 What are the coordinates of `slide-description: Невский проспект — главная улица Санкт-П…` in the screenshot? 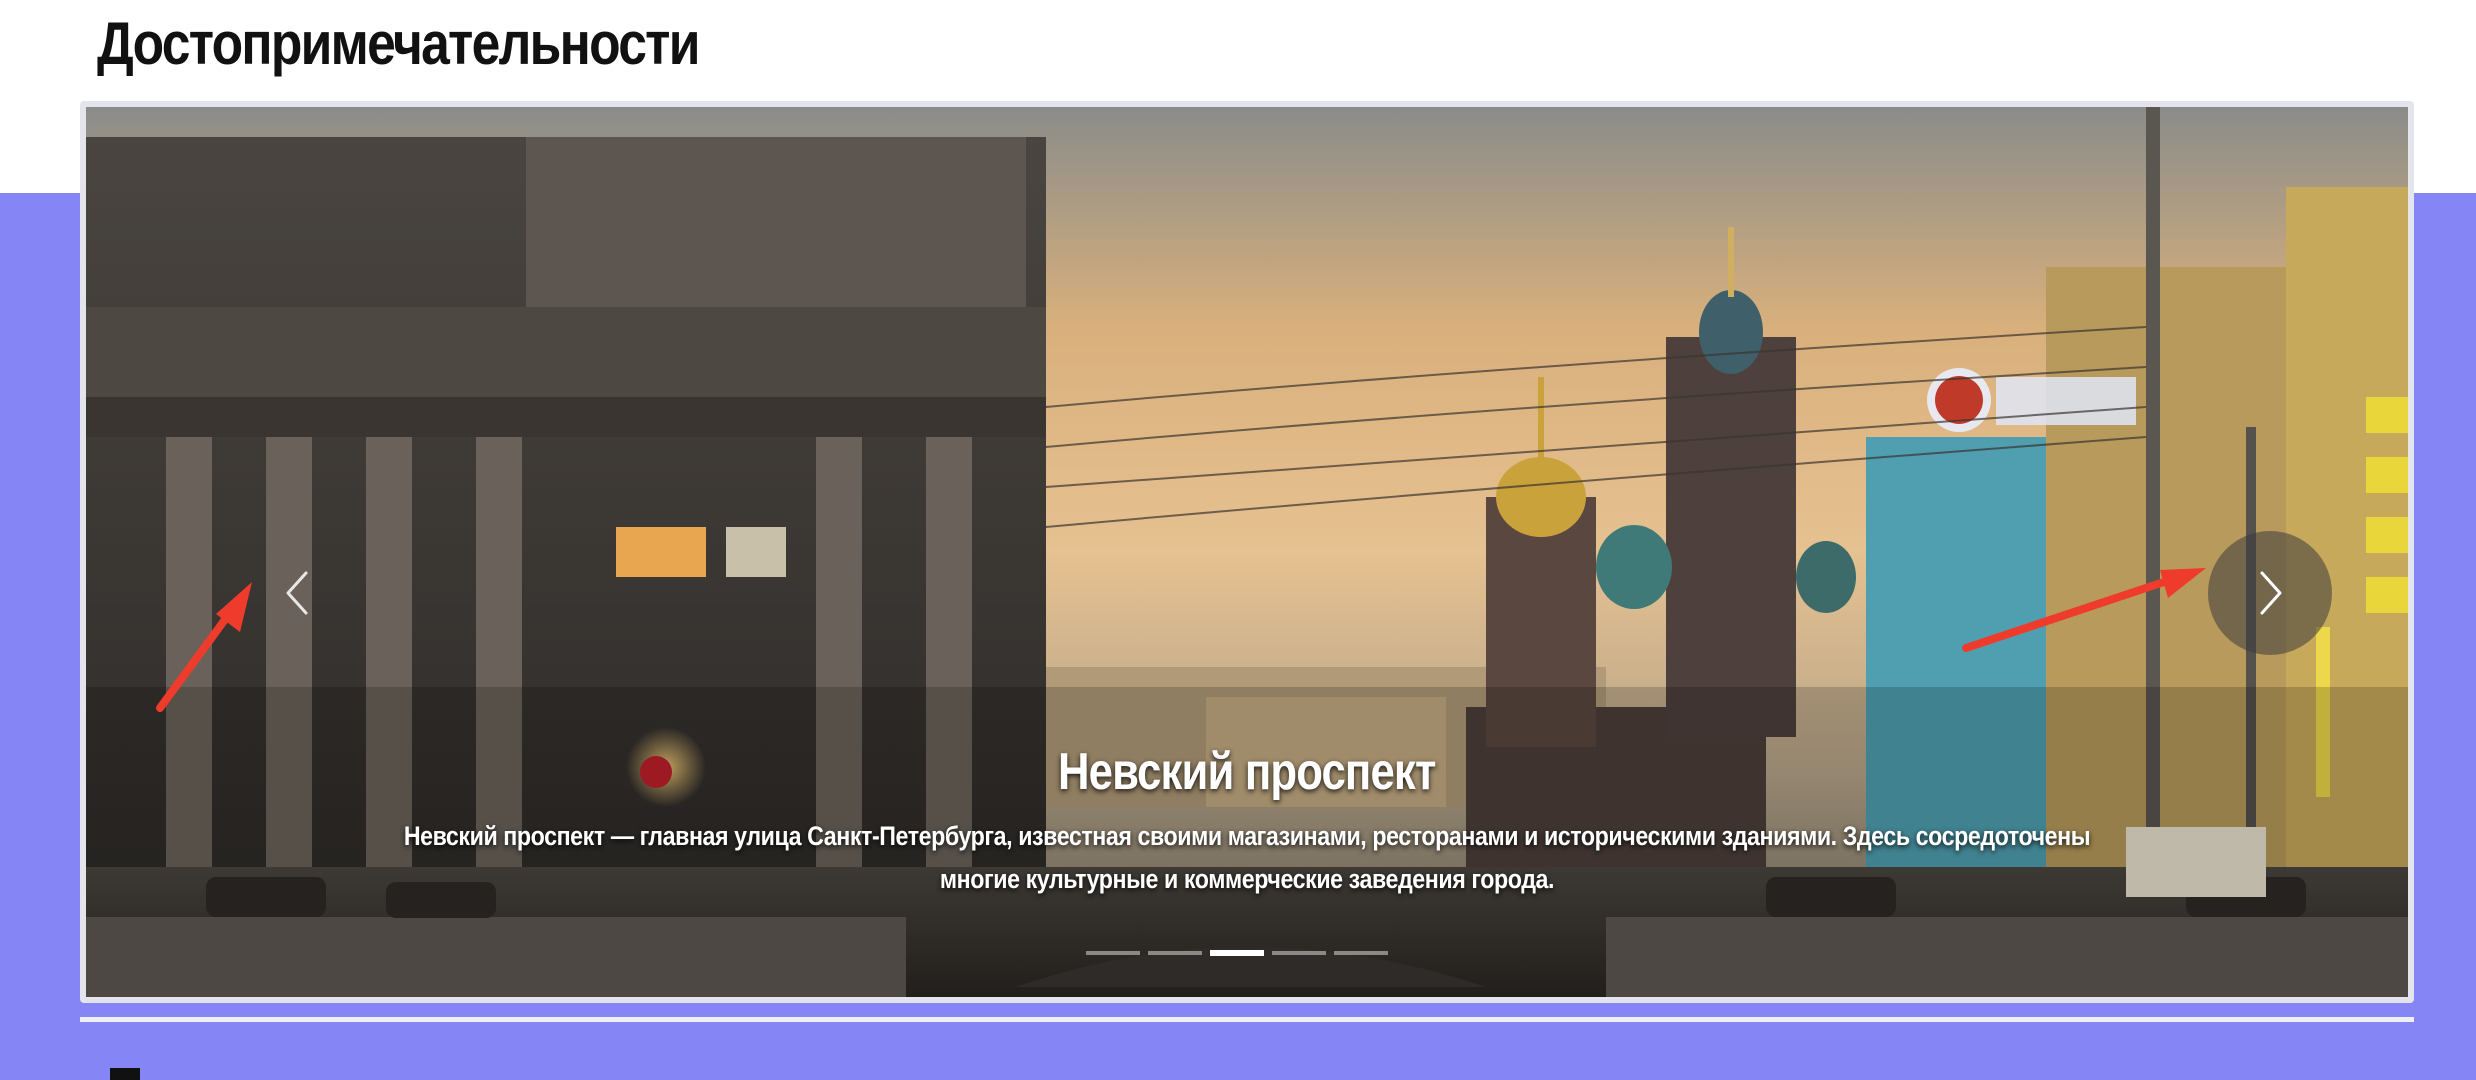 It's located at (1247, 857).